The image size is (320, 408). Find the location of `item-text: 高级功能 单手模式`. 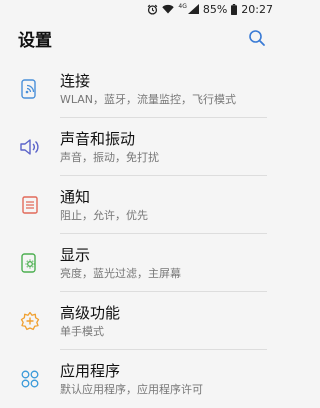

item-text: 高级功能 单手模式 is located at coordinates (90, 321).